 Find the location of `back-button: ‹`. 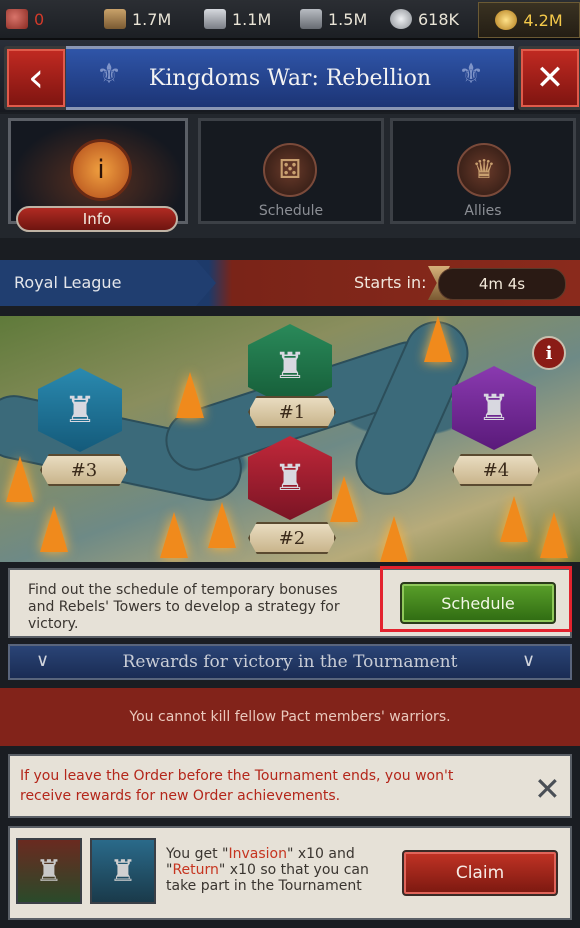

back-button: ‹ is located at coordinates (36, 78).